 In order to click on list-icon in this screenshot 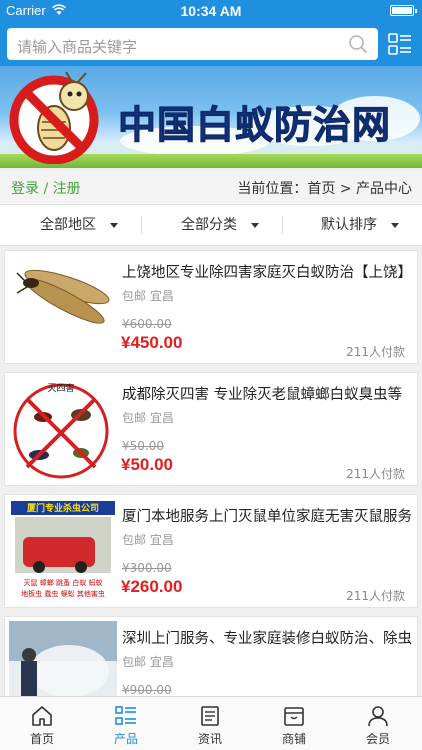, I will do `click(125, 715)`.